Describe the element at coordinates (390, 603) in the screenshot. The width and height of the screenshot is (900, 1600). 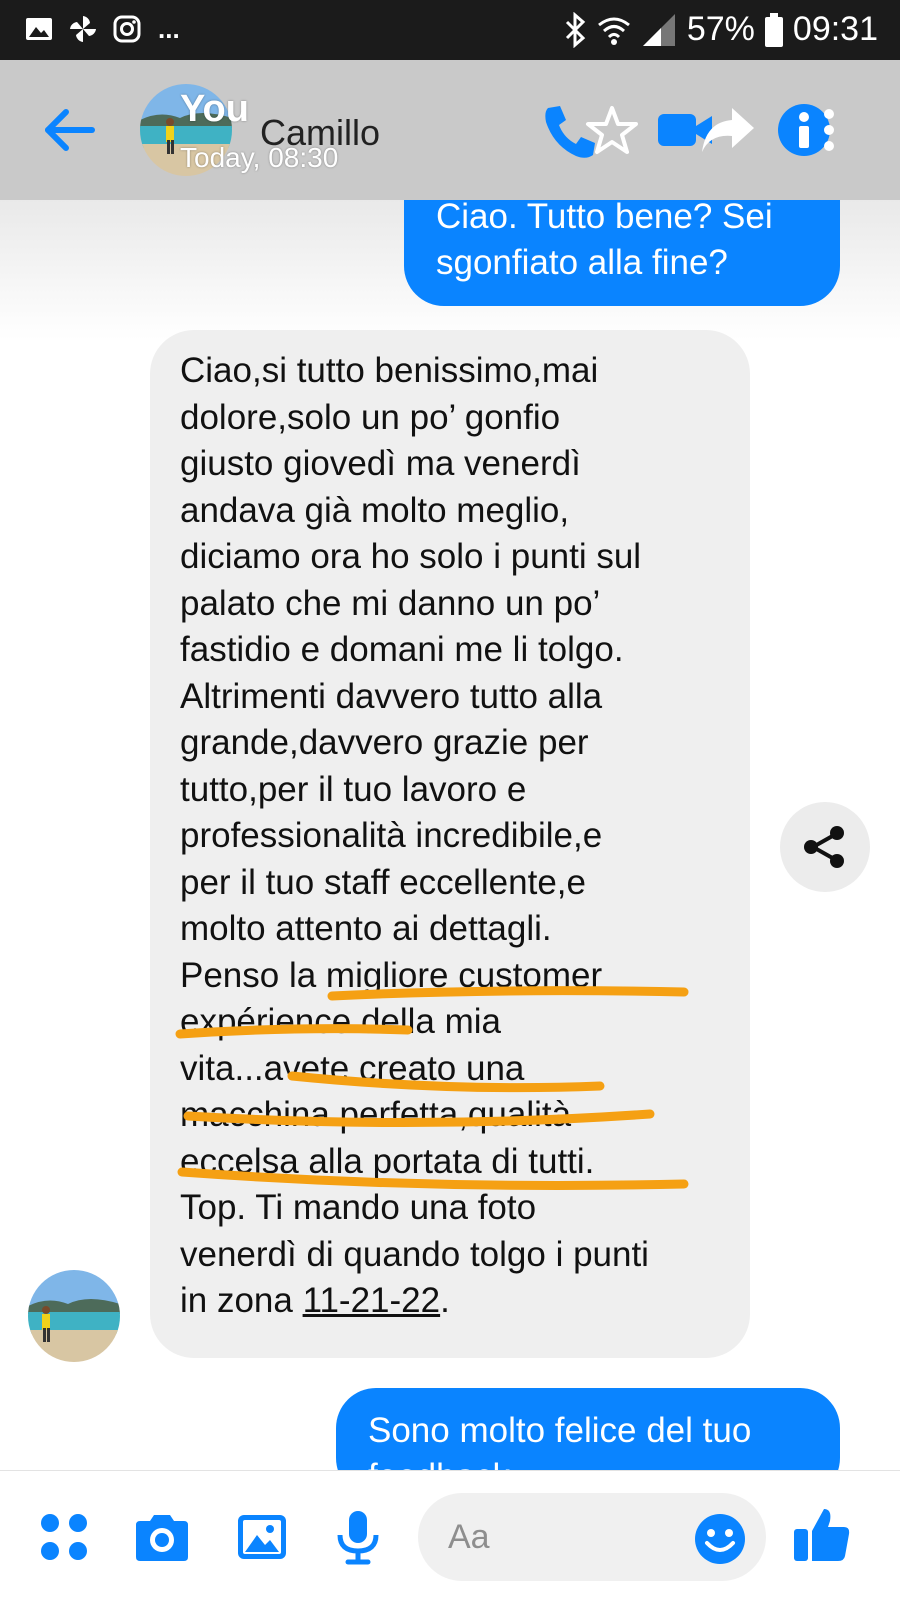
I see `message-line: palato che mi danno un po’` at that location.